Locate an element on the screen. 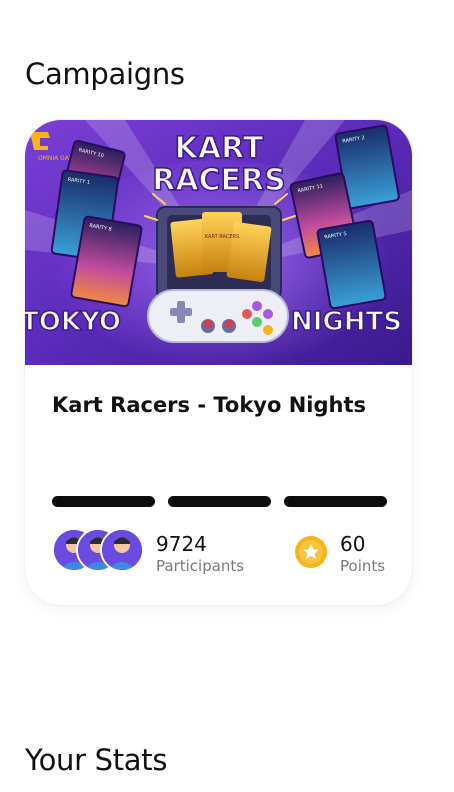 The image size is (454, 792). svg-text: RACERS is located at coordinates (219, 180).